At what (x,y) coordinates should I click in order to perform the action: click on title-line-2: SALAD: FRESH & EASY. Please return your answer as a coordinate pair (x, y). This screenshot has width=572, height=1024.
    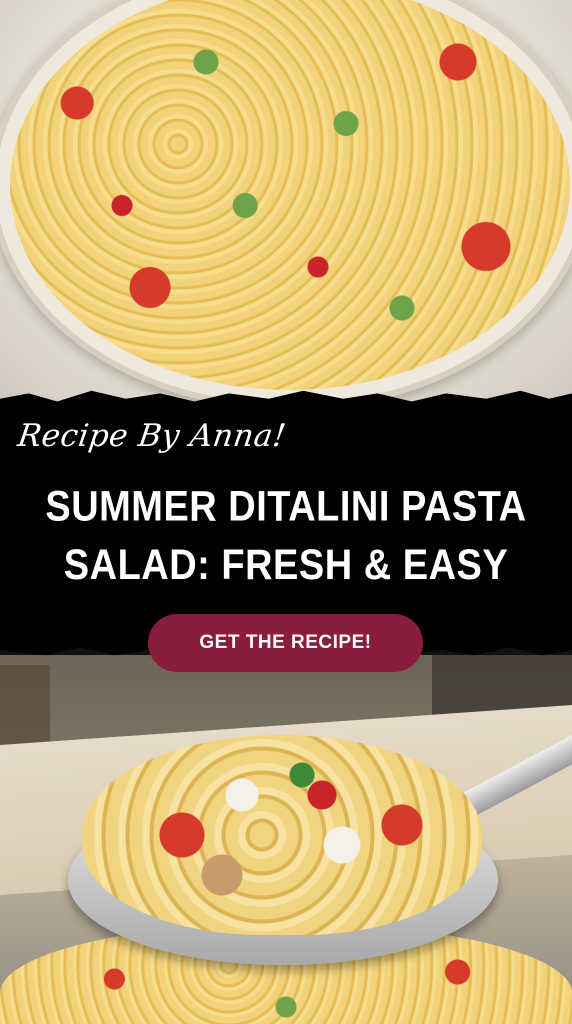
    Looking at the image, I should click on (286, 565).